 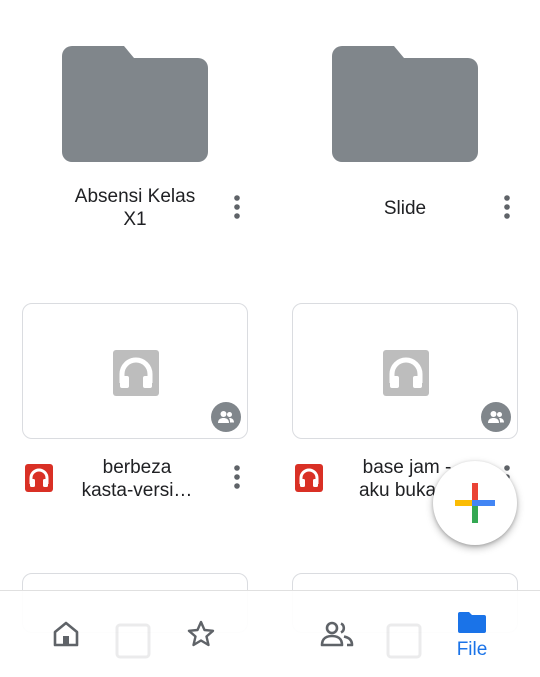 I want to click on star-icon, so click(x=201, y=633).